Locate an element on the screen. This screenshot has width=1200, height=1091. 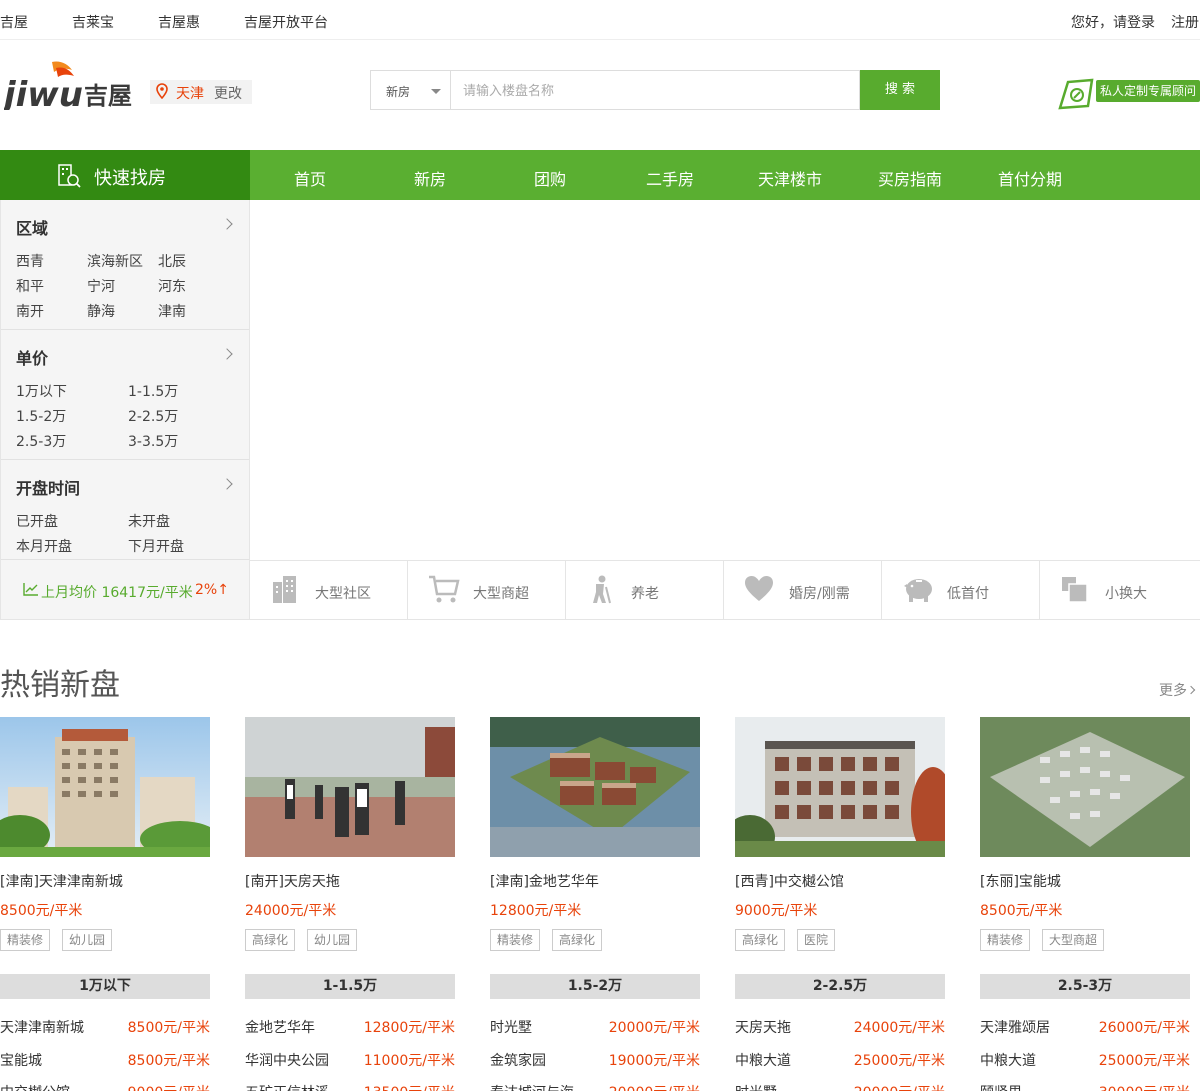
site-logo: jiwu 吉屋 is located at coordinates (69, 87).